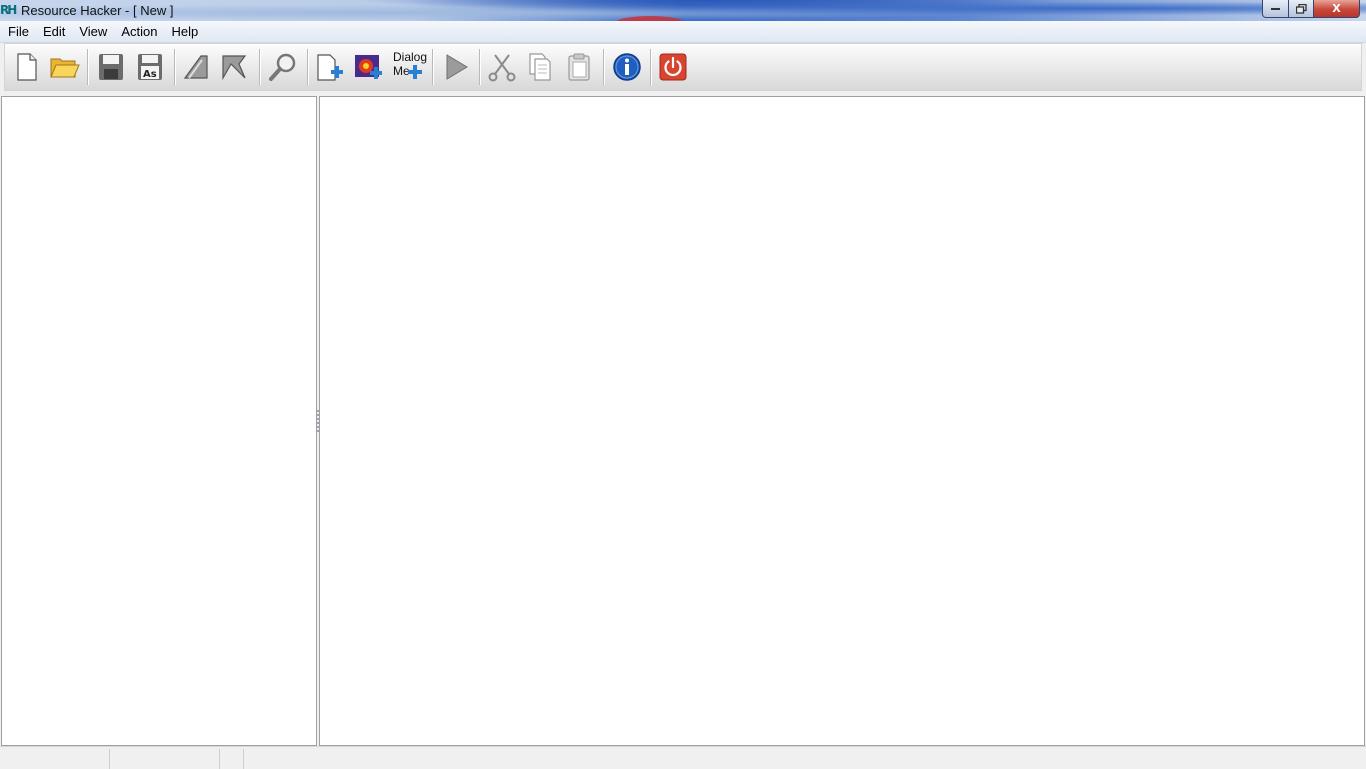 The height and width of the screenshot is (769, 1366). I want to click on new-button, so click(26, 67).